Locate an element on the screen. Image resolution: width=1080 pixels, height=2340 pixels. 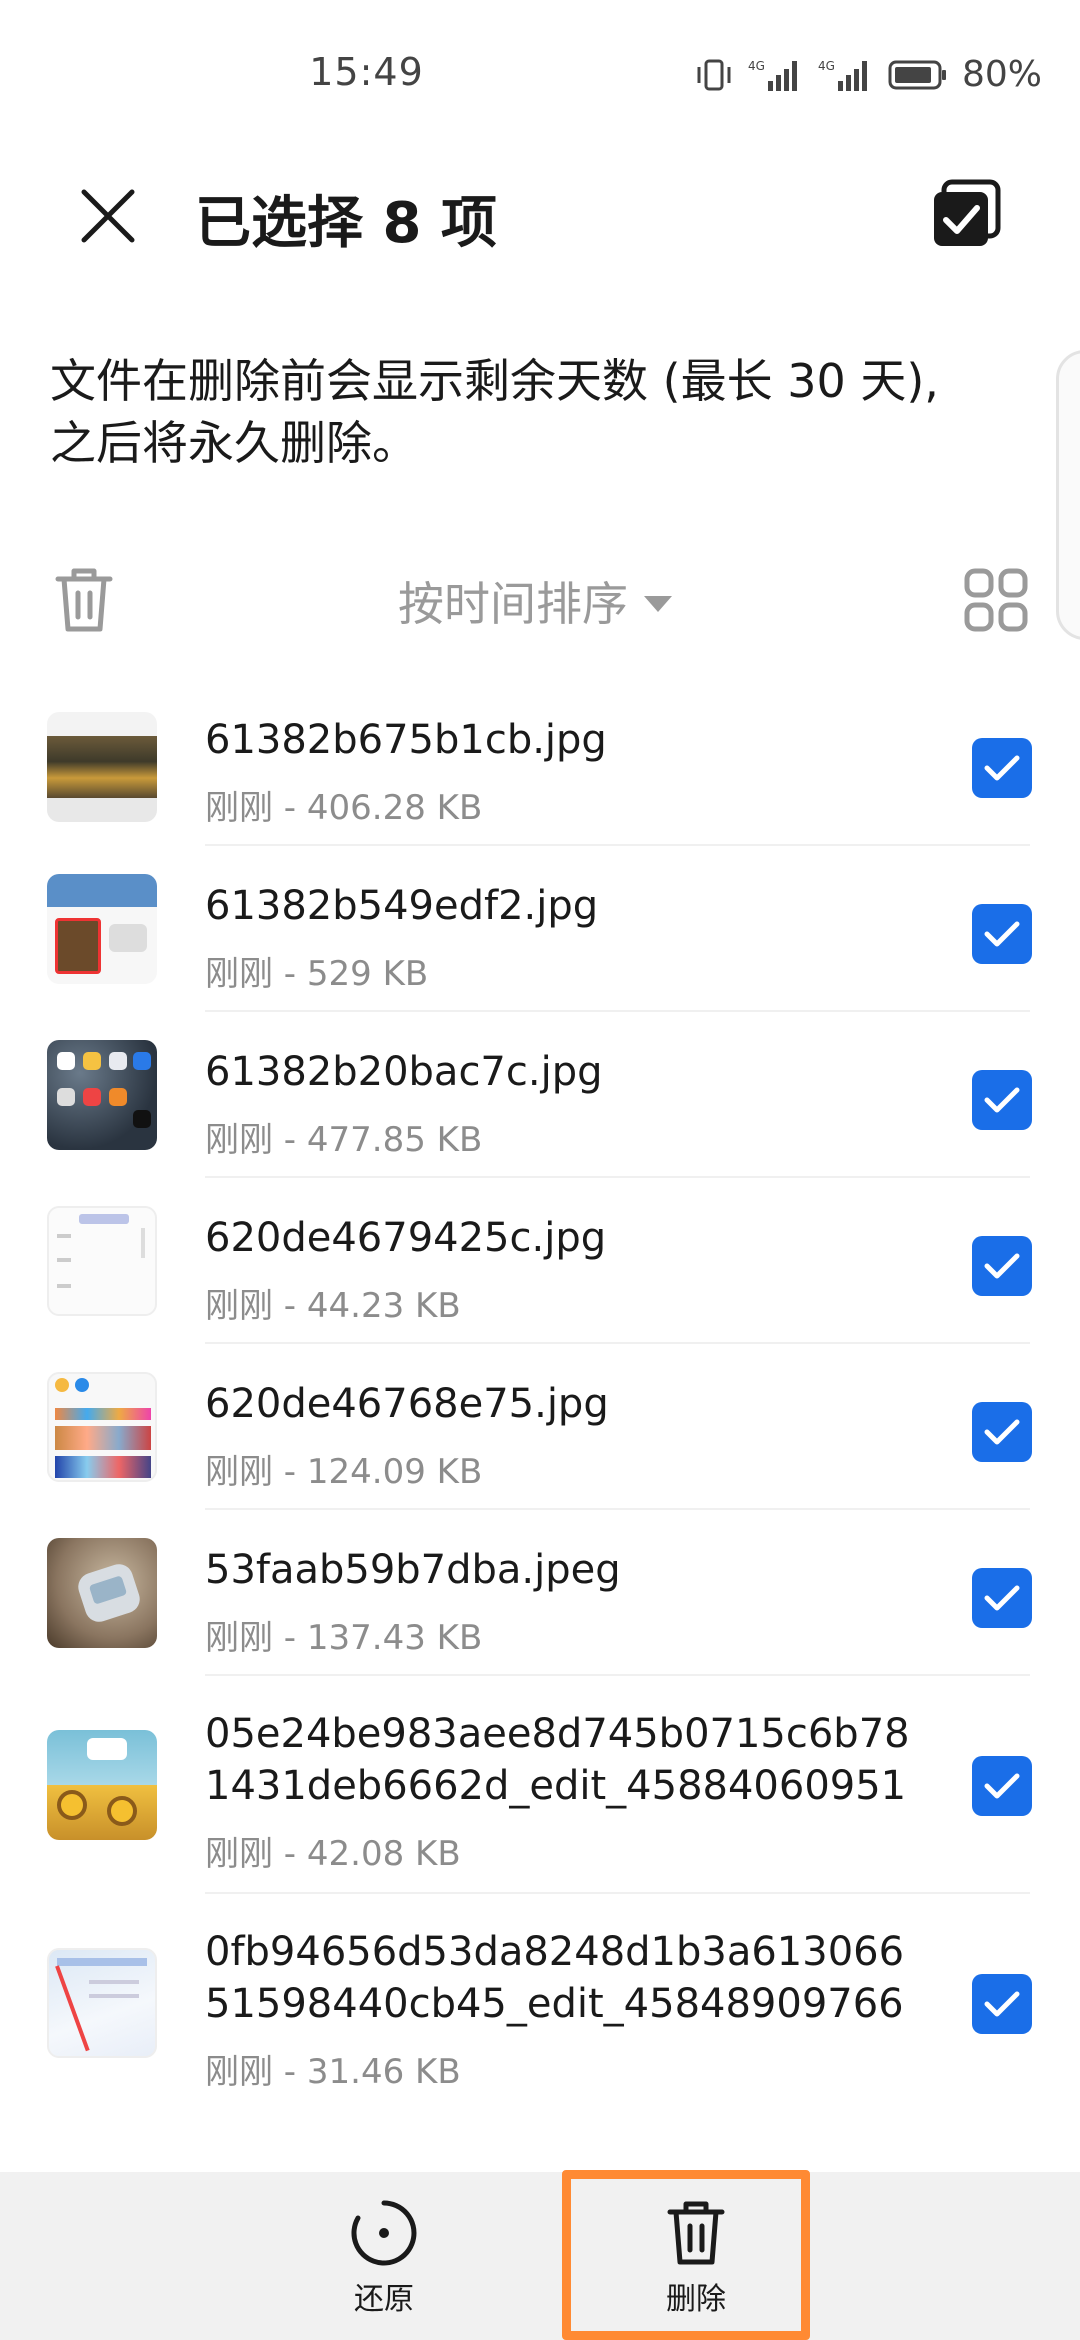
list-item: 61382b549edf2.jpg 刚刚 - 529 KB is located at coordinates (540, 929).